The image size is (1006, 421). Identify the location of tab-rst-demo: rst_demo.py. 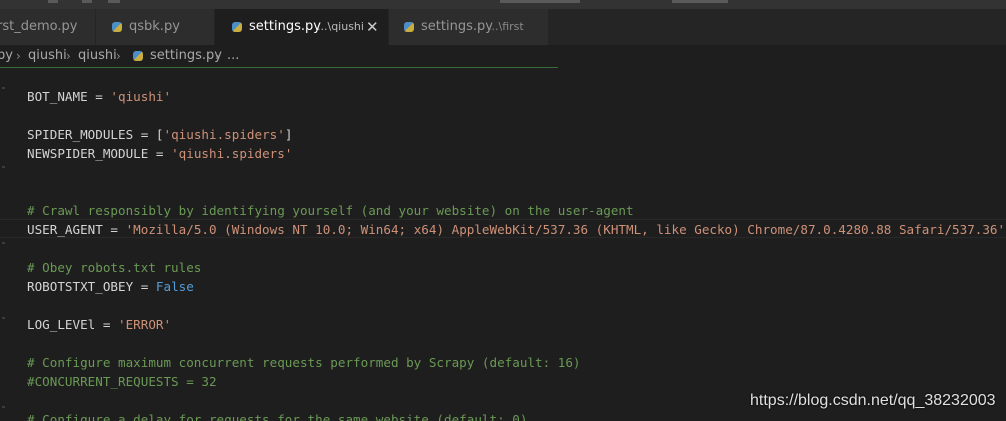
(48, 27).